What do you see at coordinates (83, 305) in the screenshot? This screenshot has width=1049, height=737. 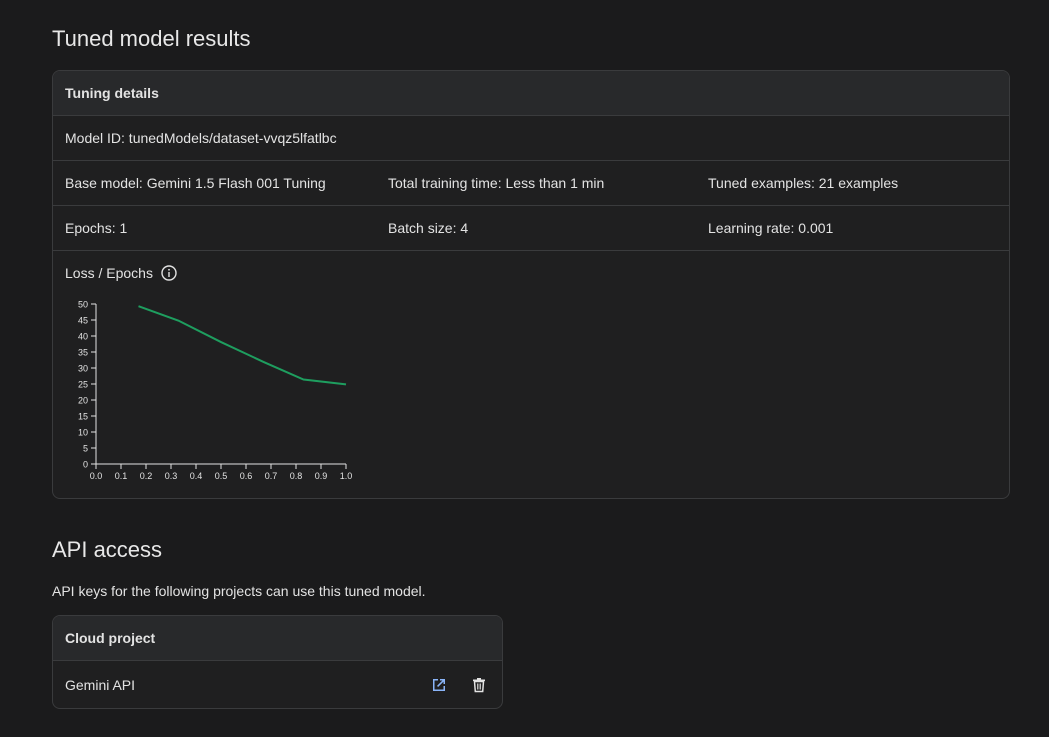 I see `y-tick-label: 50` at bounding box center [83, 305].